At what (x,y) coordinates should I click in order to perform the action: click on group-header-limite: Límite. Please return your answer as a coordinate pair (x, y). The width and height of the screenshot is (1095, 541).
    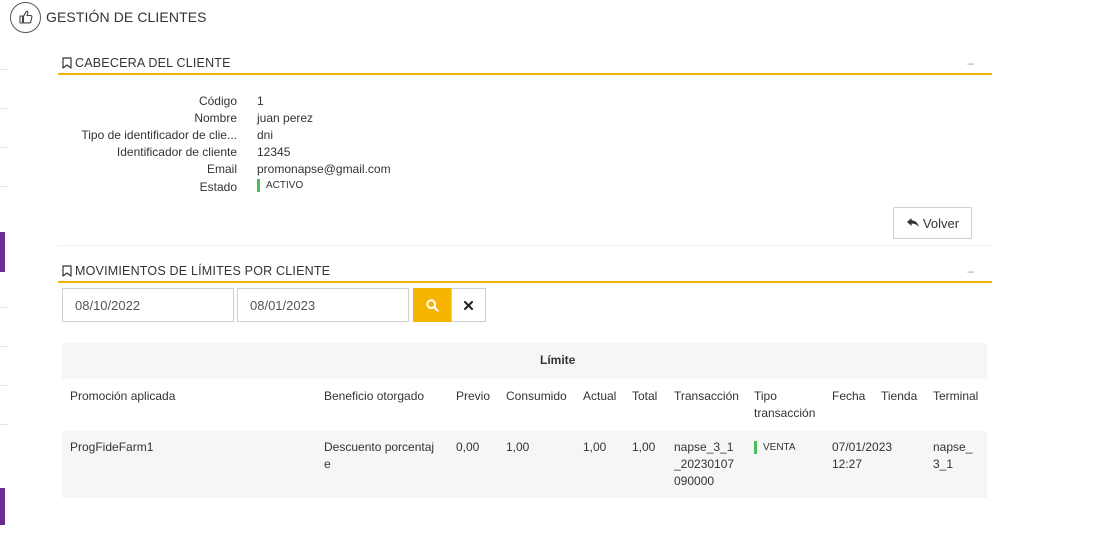
    Looking at the image, I should click on (558, 360).